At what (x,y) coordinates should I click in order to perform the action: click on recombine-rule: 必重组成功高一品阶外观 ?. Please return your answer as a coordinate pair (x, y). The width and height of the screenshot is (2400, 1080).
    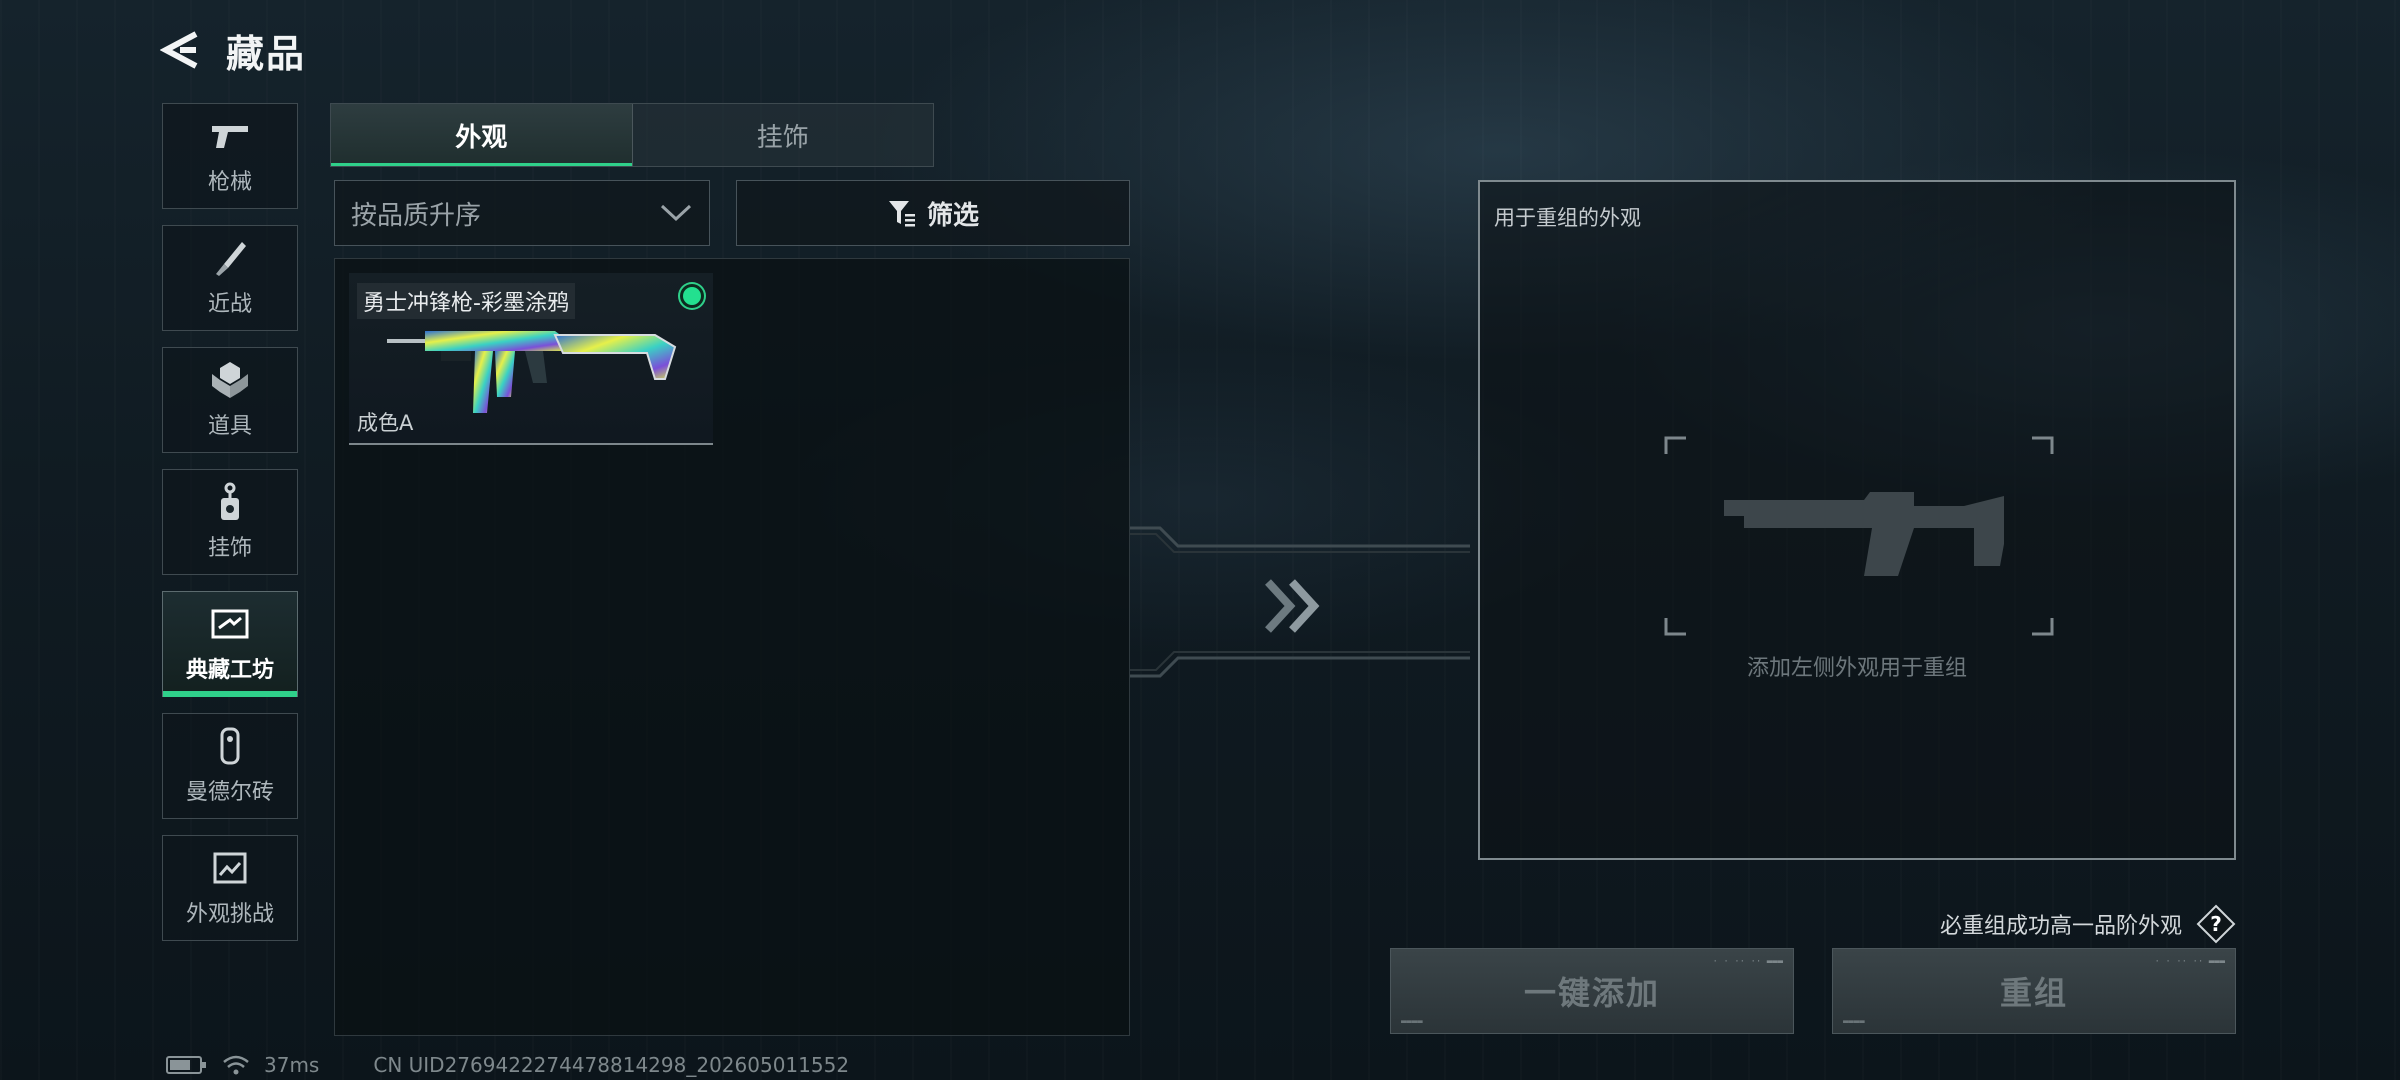
    Looking at the image, I should click on (2088, 924).